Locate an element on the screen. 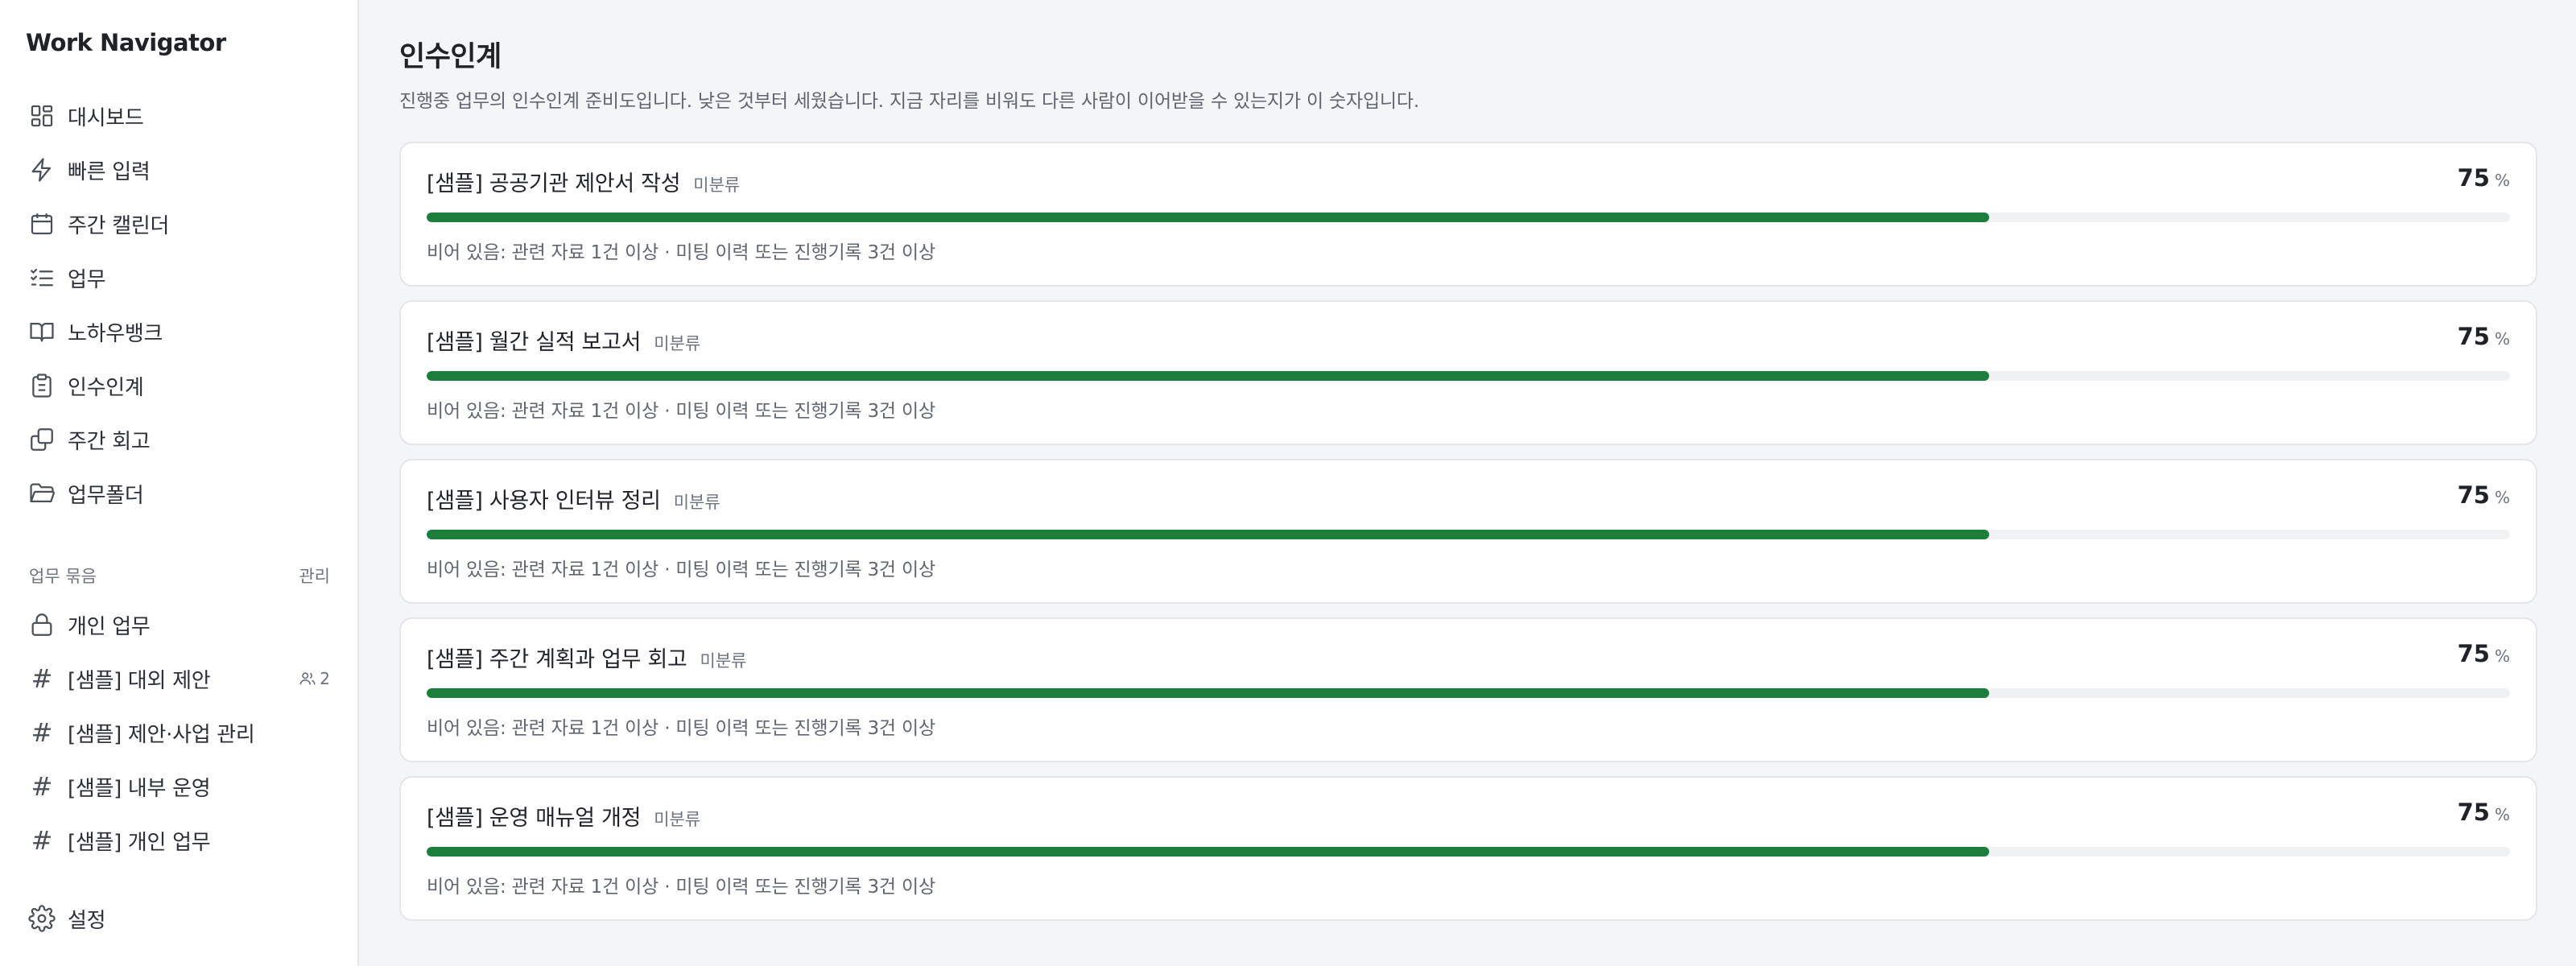 This screenshot has width=2576, height=966. users-icon is located at coordinates (307, 678).